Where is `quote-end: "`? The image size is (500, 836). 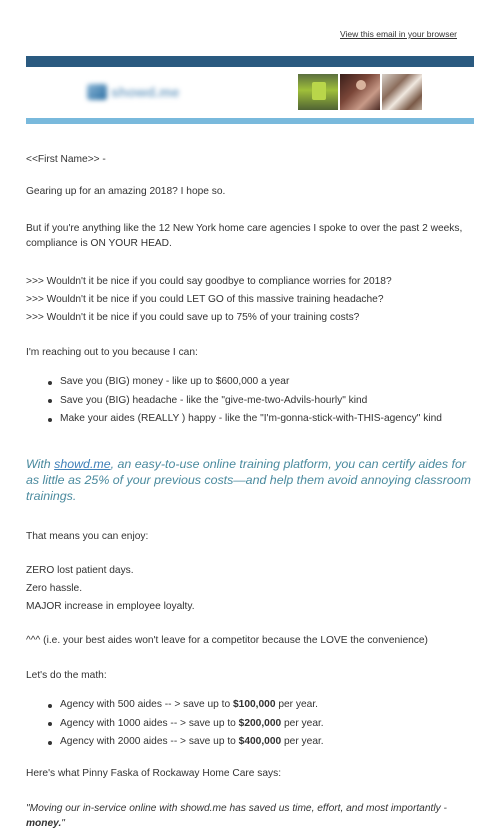 quote-end: " is located at coordinates (63, 823).